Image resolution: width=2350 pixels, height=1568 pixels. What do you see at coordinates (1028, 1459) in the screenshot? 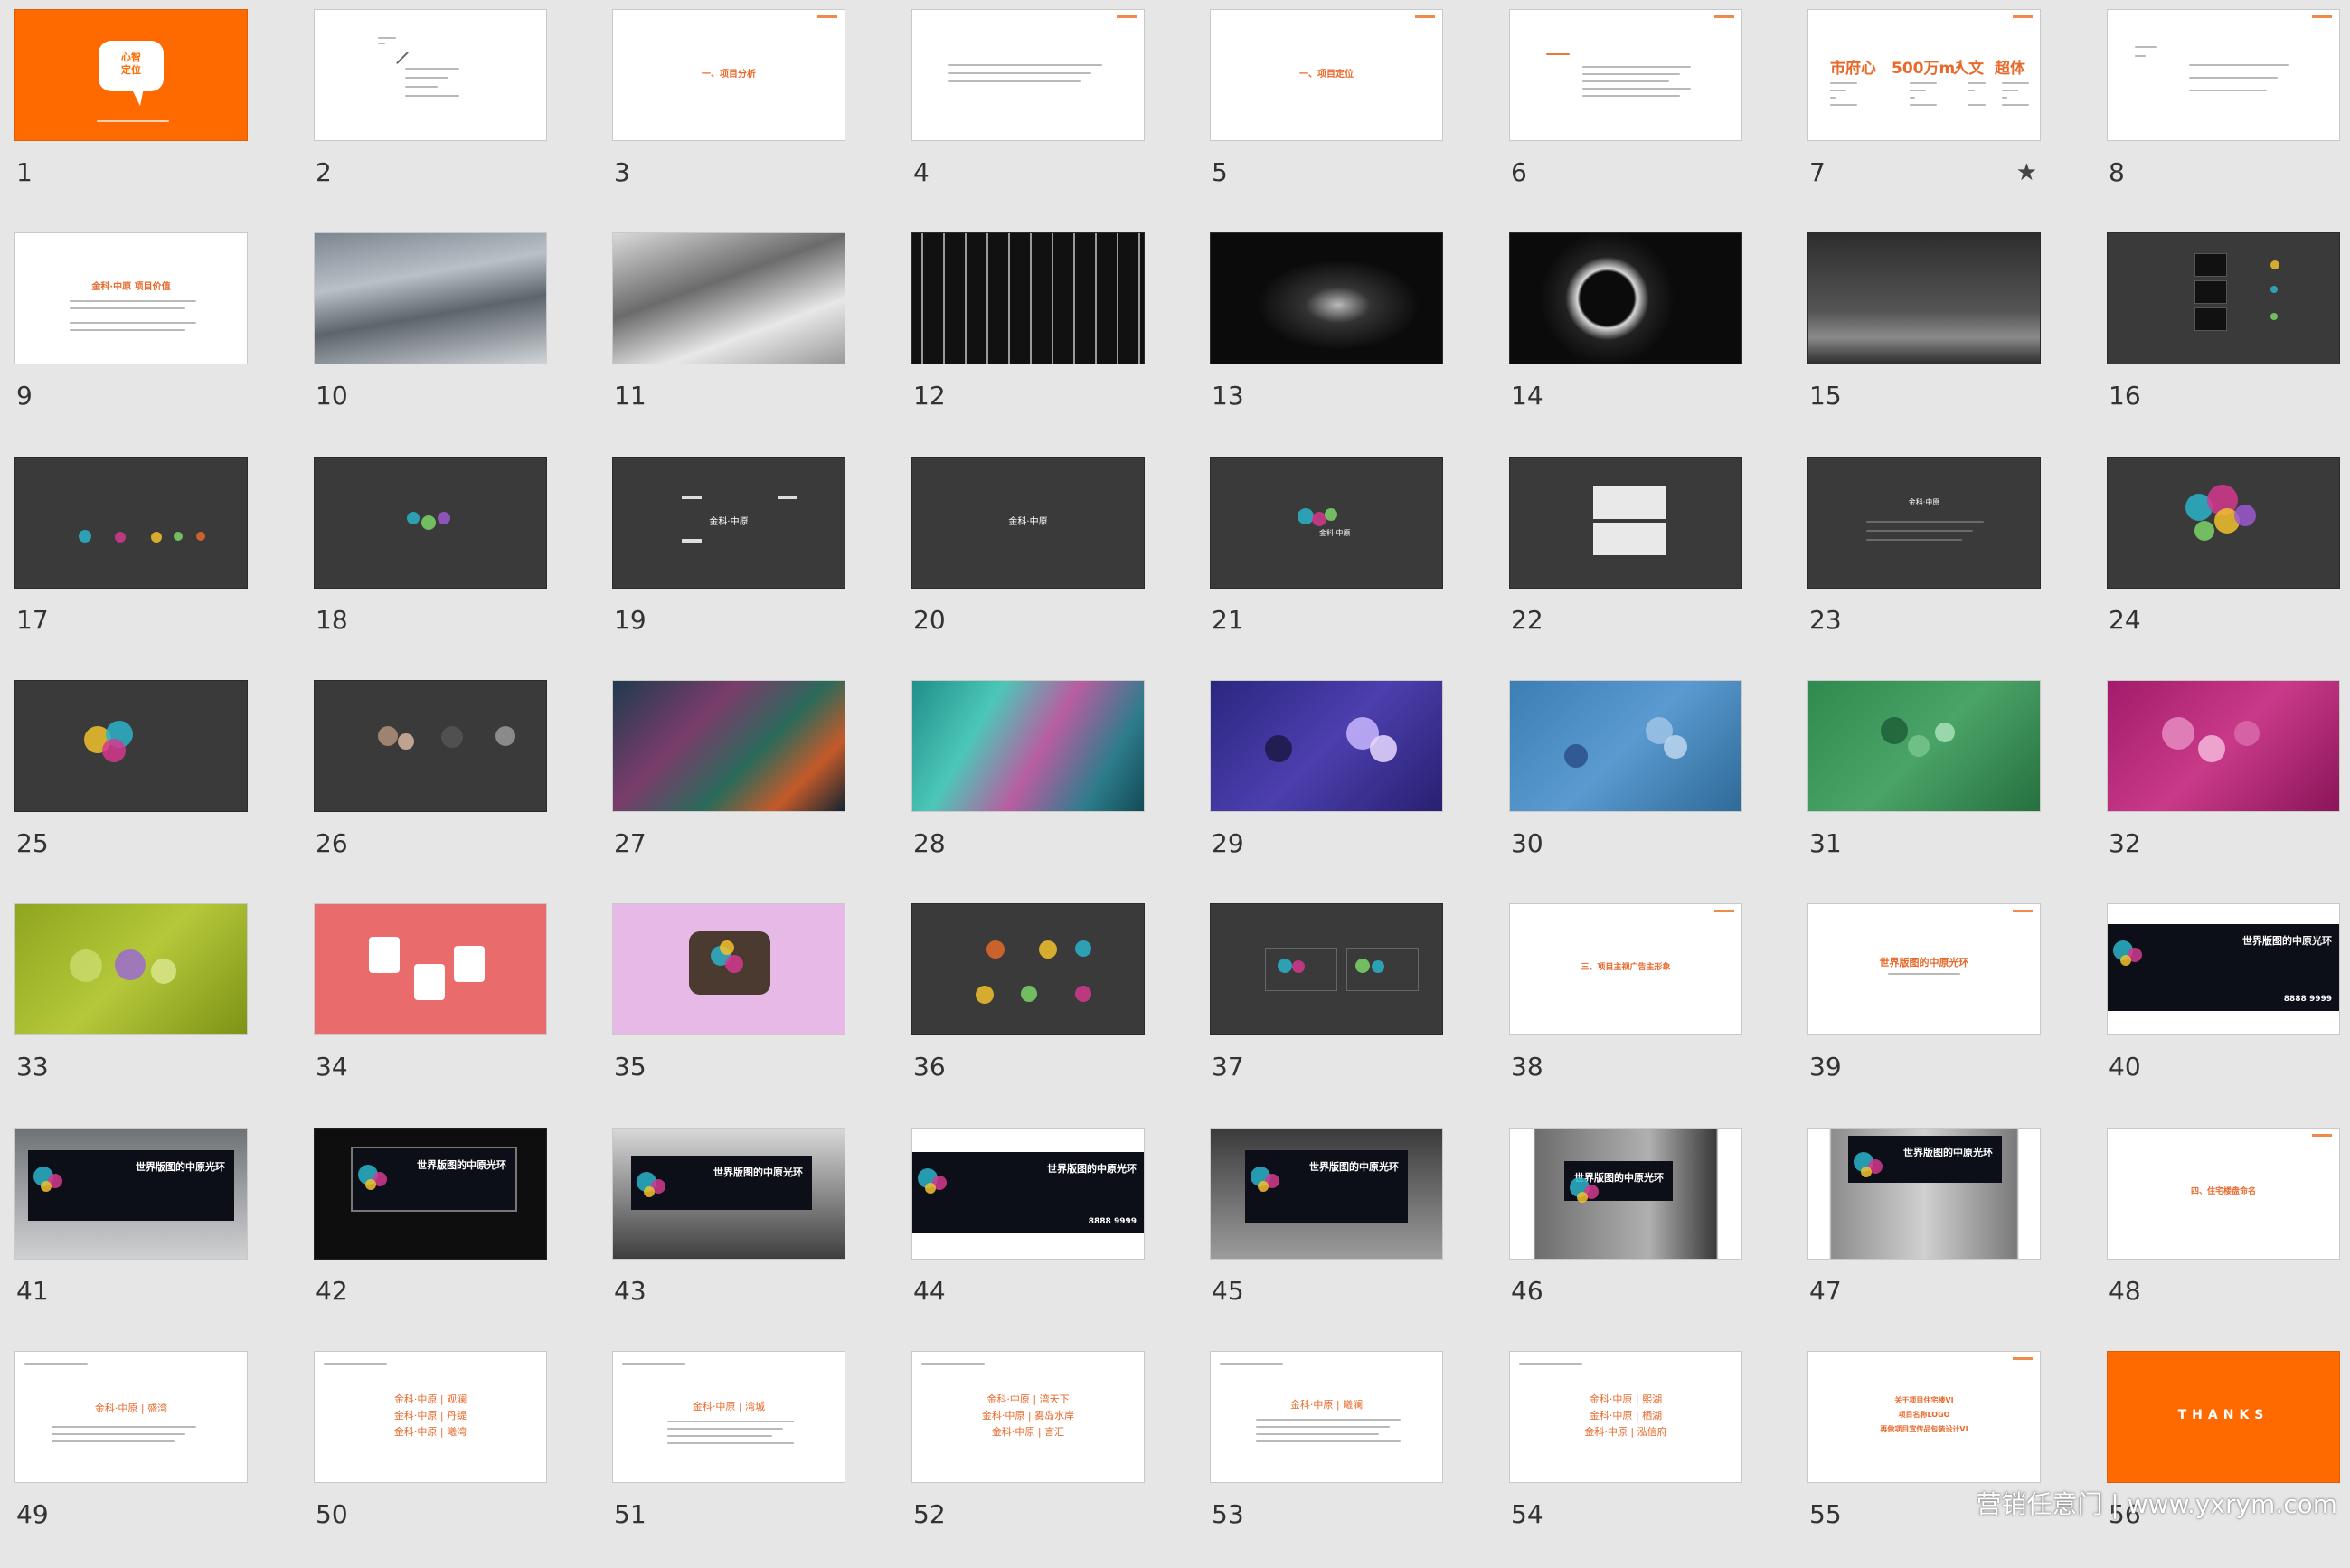
I see `slide-thumbnail-52: 金科·中原 | 湾天下 金科·中原 | 雾岛水岸 金科·中原 | 言汇 52` at bounding box center [1028, 1459].